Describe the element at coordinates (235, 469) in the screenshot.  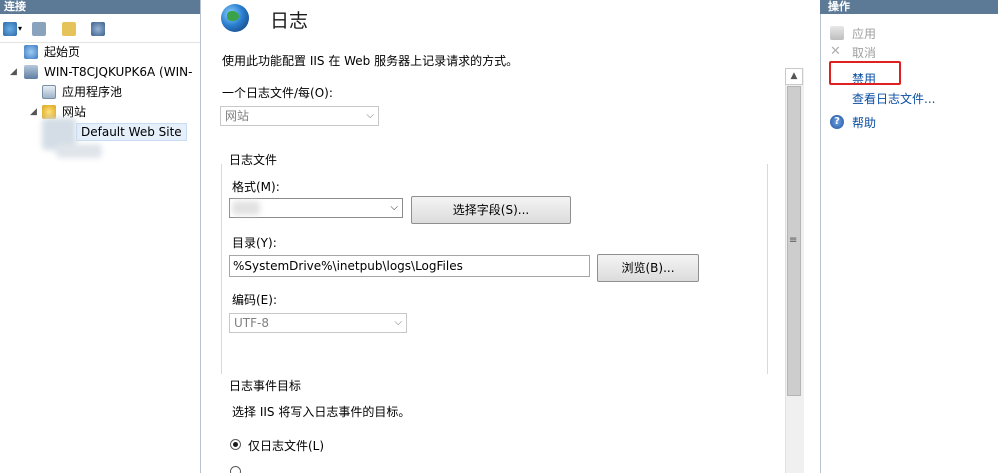
I see `radio-partial` at that location.